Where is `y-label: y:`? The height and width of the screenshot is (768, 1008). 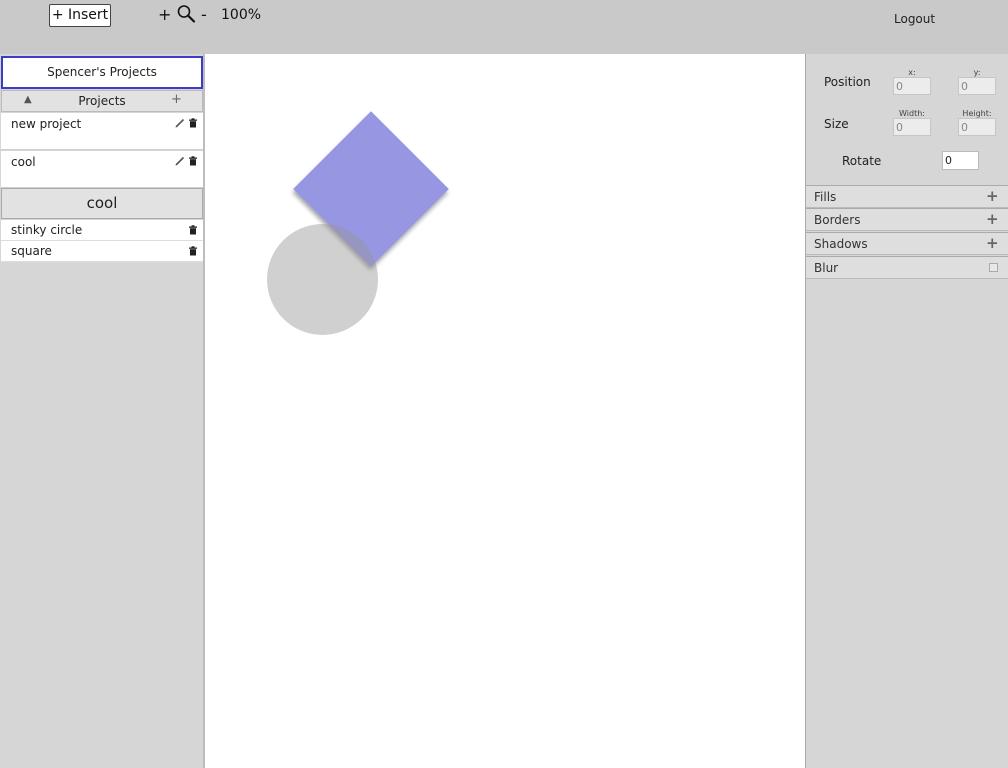 y-label: y: is located at coordinates (977, 72).